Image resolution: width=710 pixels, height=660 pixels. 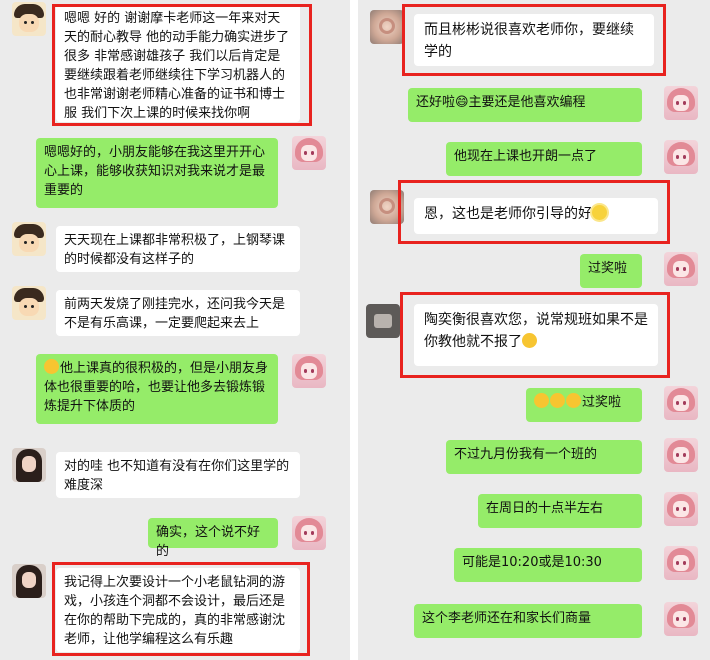 What do you see at coordinates (213, 538) in the screenshot?
I see `message-bubble: 确实，这个说不好的` at bounding box center [213, 538].